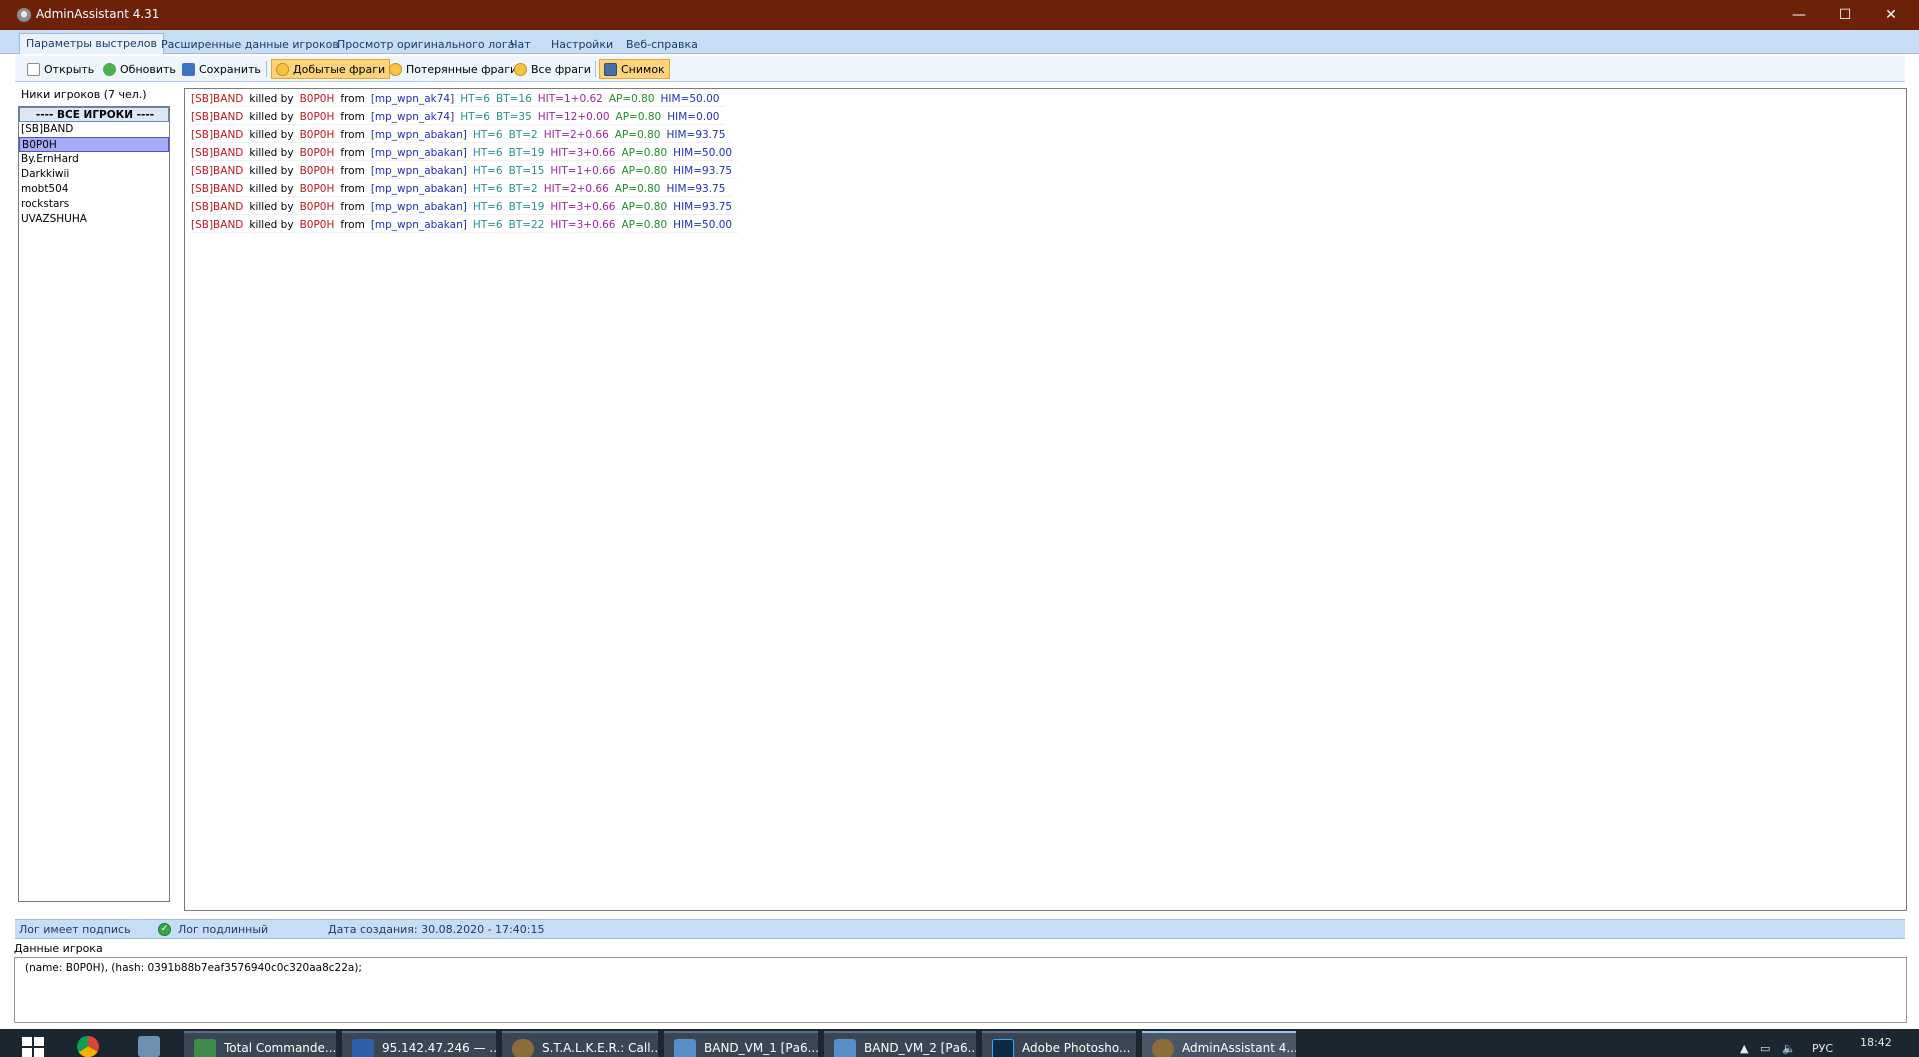 The height and width of the screenshot is (1057, 1919). I want to click on player-item: rockstars, so click(94, 204).